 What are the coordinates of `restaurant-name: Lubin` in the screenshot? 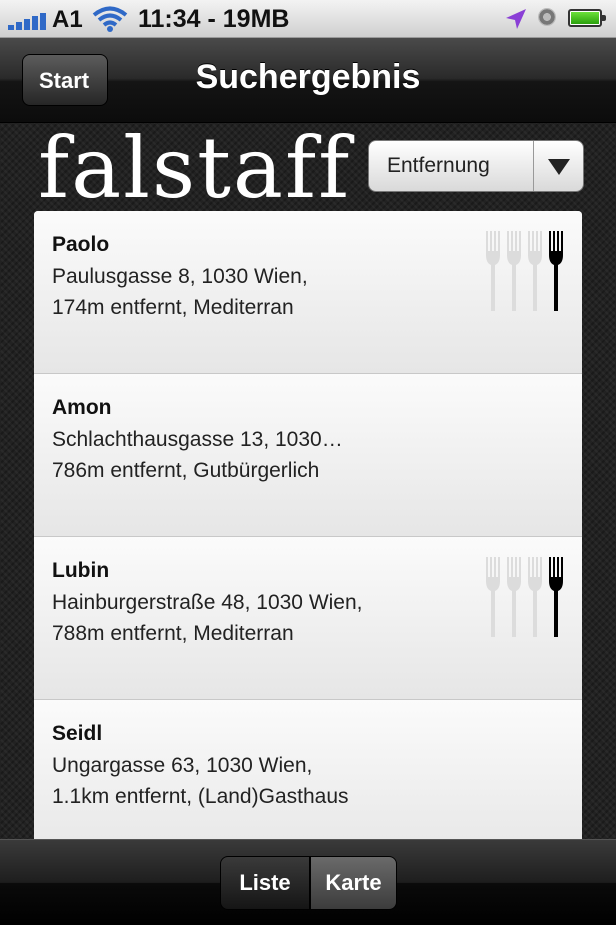 It's located at (81, 570).